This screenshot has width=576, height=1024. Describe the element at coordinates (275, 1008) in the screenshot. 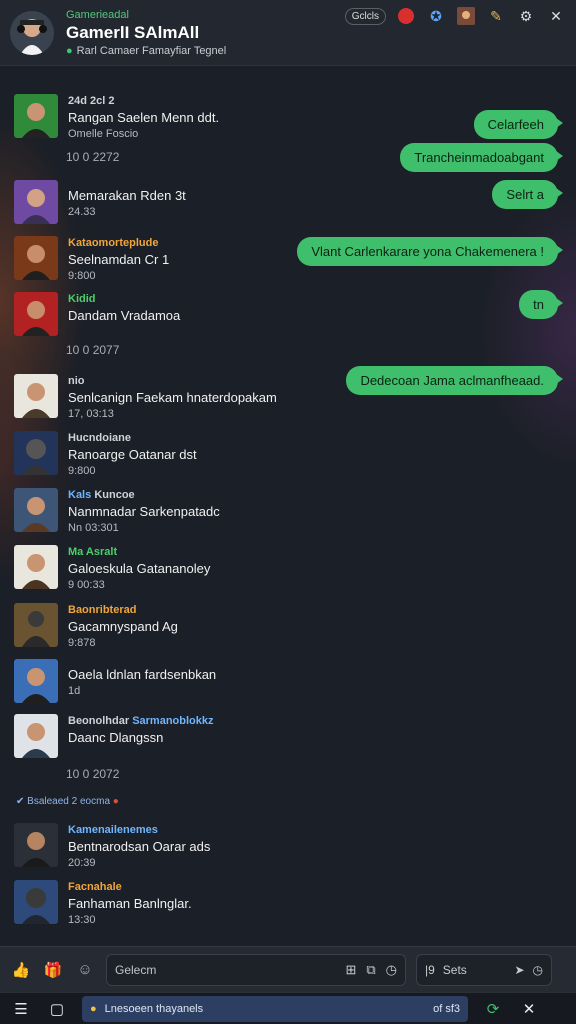

I see `status-input: ● Lnesoeen thayanels of sf3` at that location.